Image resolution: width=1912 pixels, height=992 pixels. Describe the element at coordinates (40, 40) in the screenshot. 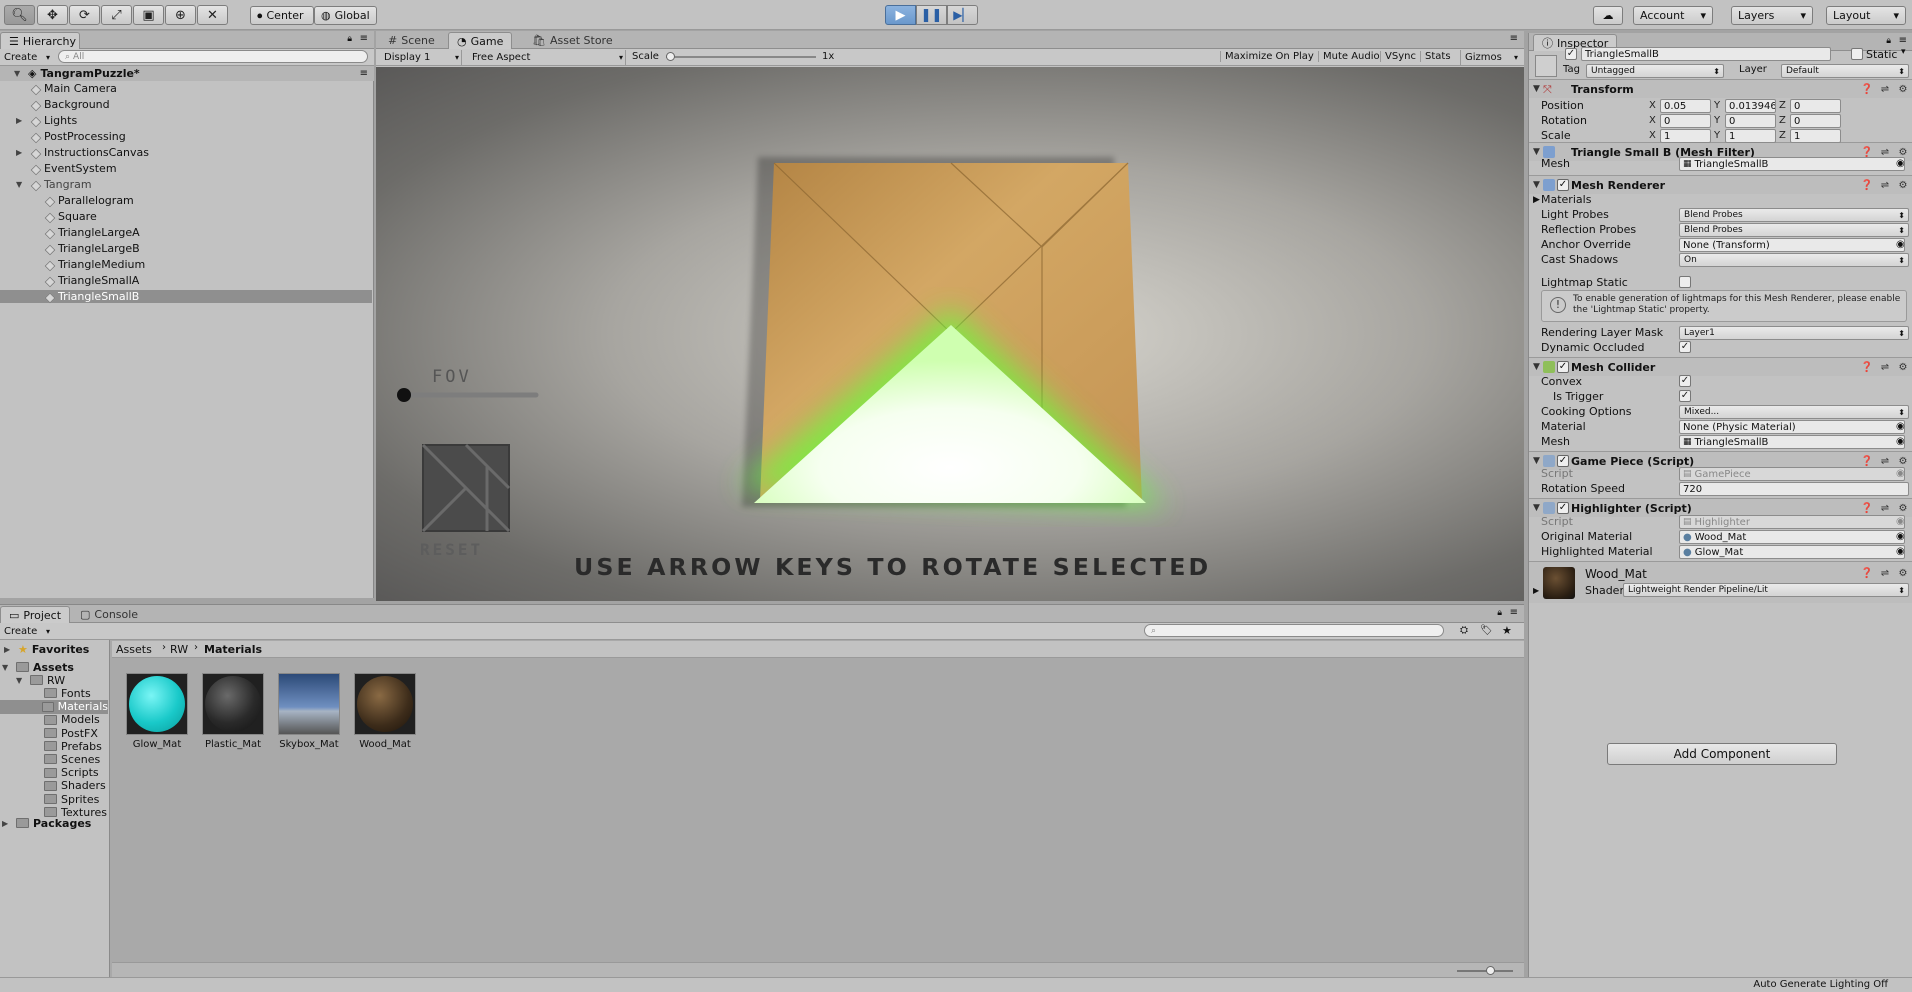

I see `tab-hierarchy: ☰ Hierarchy` at that location.